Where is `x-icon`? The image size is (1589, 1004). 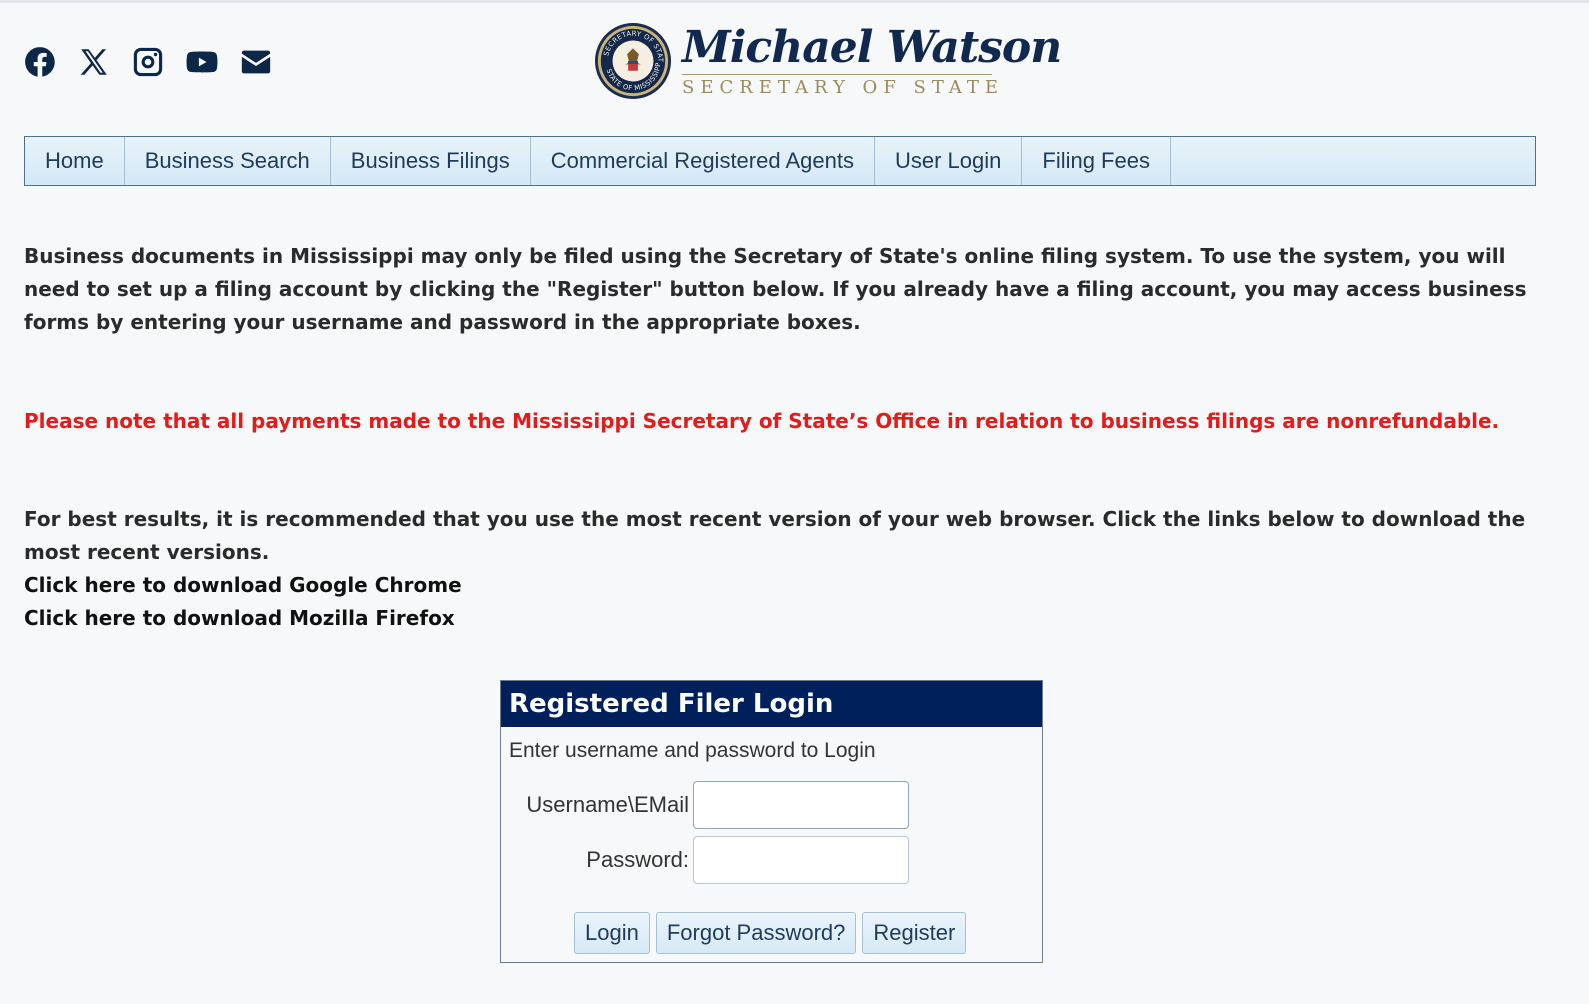
x-icon is located at coordinates (94, 62).